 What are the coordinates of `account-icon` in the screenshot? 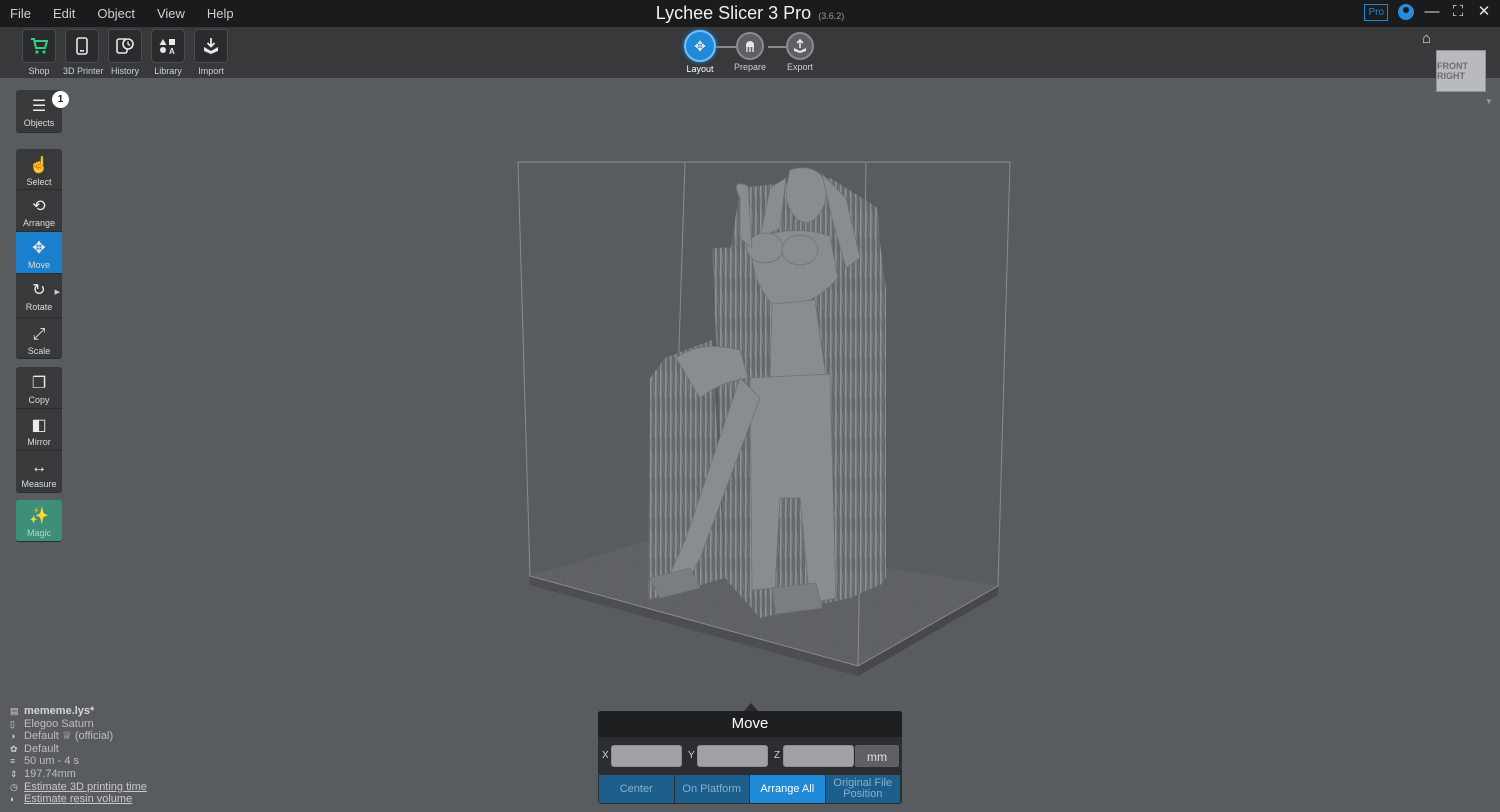 It's located at (1406, 12).